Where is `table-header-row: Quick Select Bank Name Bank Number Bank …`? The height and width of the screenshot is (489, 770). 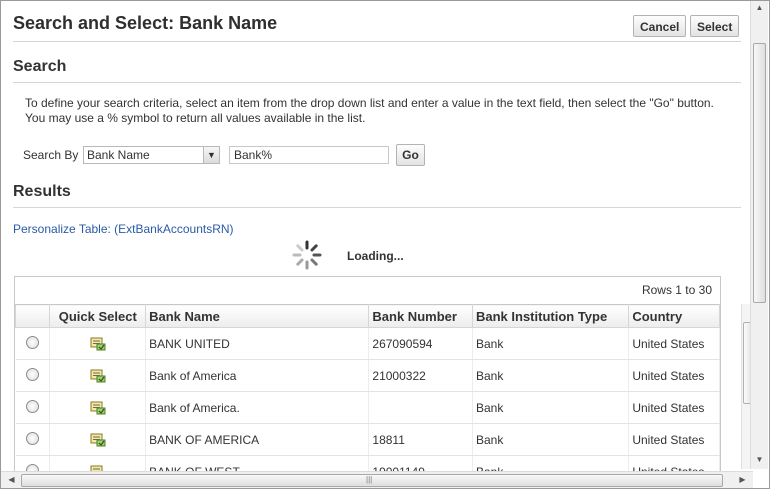
table-header-row: Quick Select Bank Name Bank Number Bank … is located at coordinates (367, 316).